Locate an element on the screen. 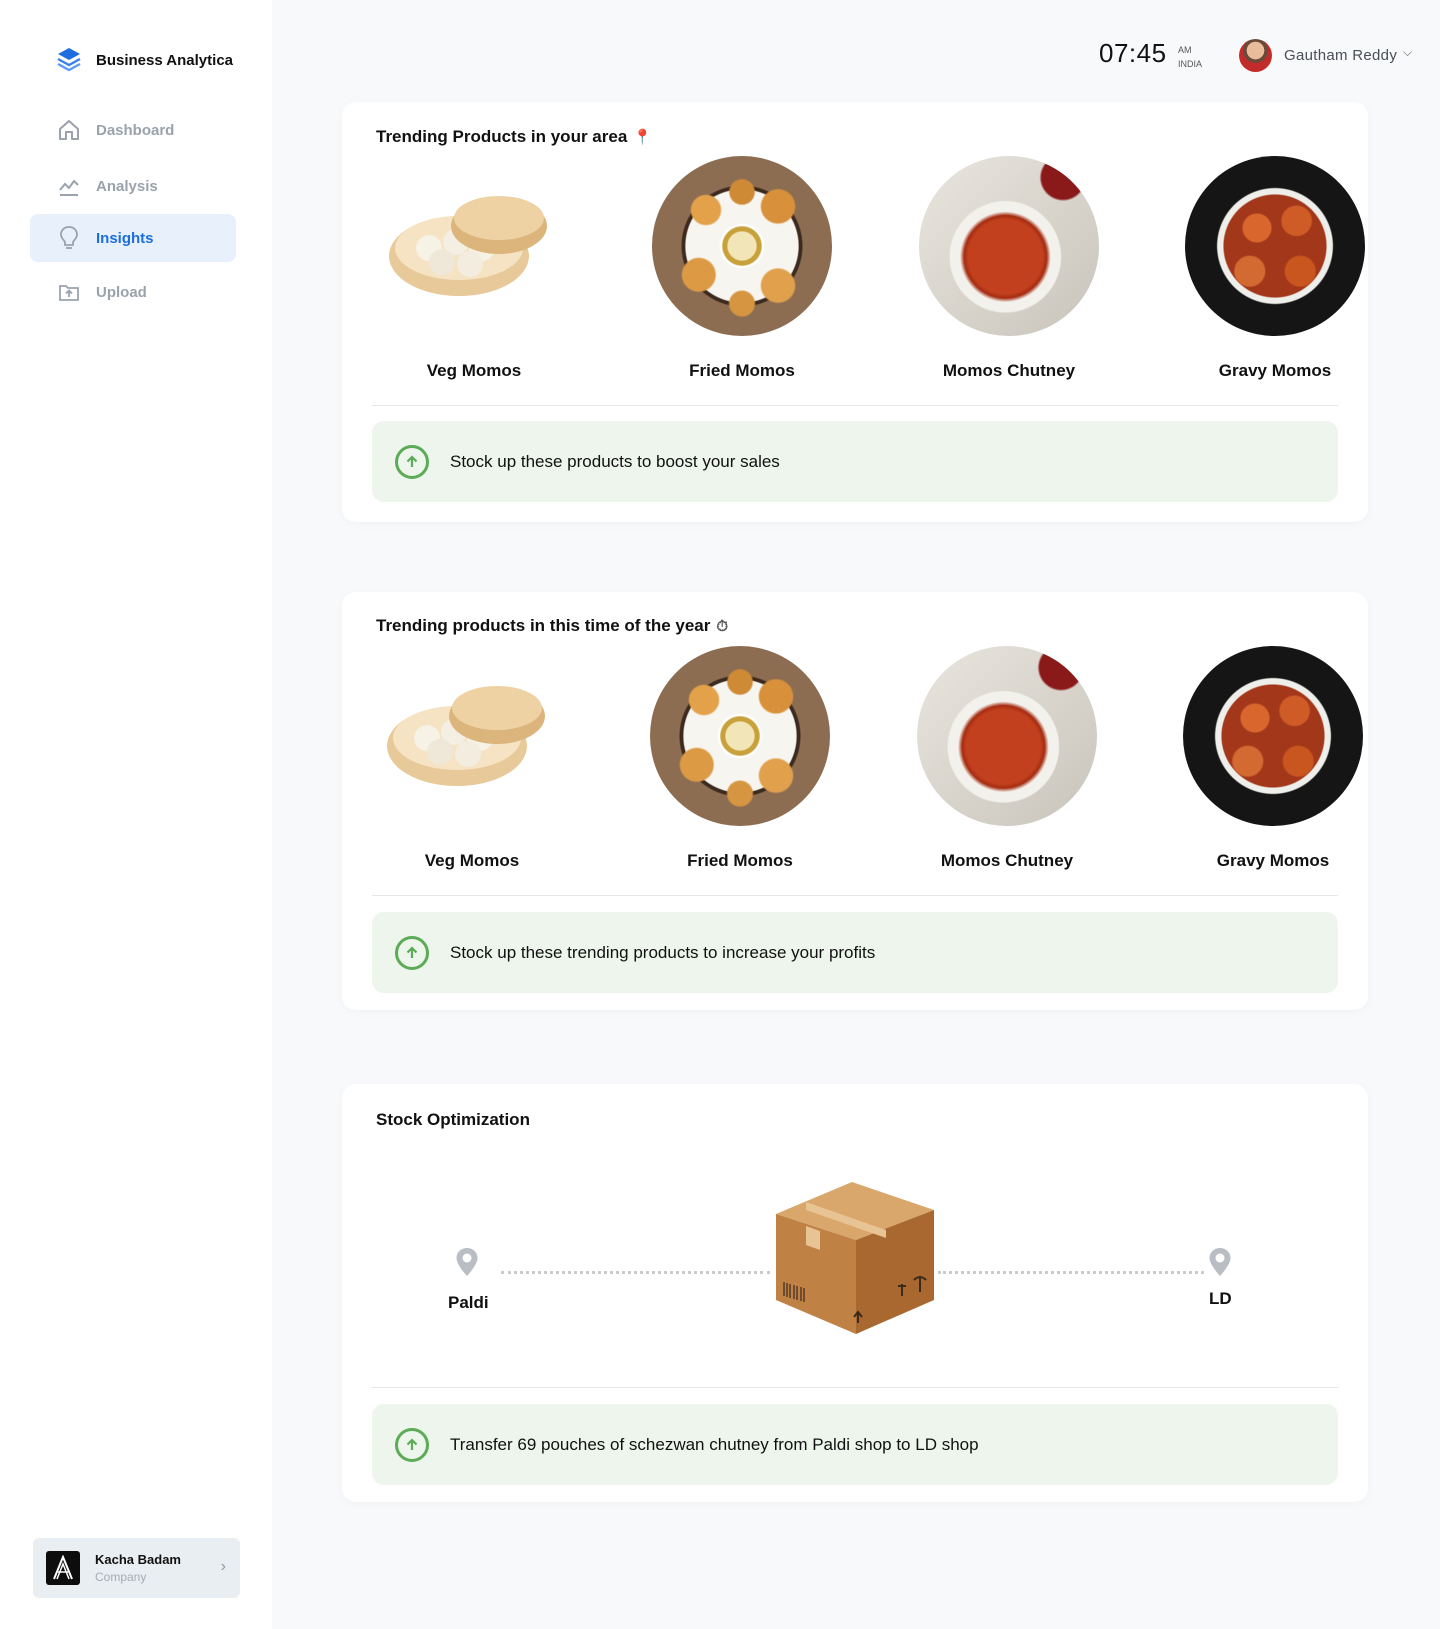 Image resolution: width=1440 pixels, height=1629 pixels. stopwatch-icon: ⏱ is located at coordinates (722, 626).